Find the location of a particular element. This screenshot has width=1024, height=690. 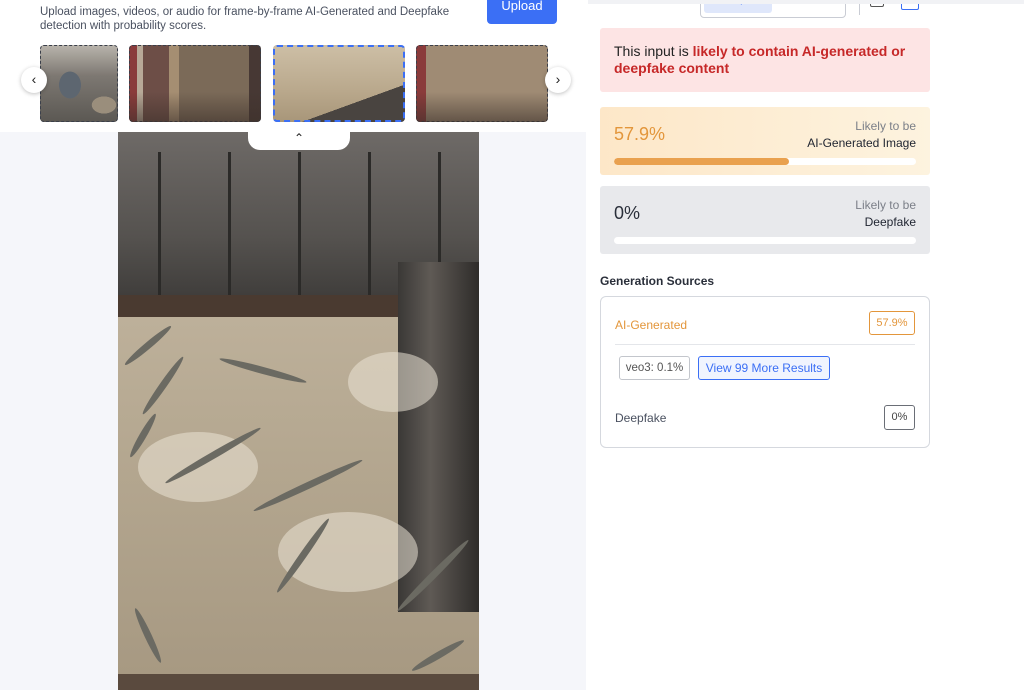

source-ai-label: AI-Generated is located at coordinates (651, 325).